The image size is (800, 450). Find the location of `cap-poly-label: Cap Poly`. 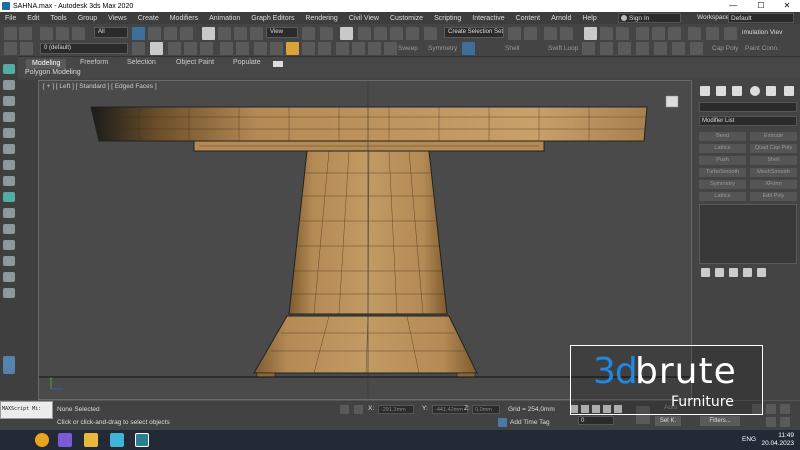

cap-poly-label: Cap Poly is located at coordinates (725, 48).